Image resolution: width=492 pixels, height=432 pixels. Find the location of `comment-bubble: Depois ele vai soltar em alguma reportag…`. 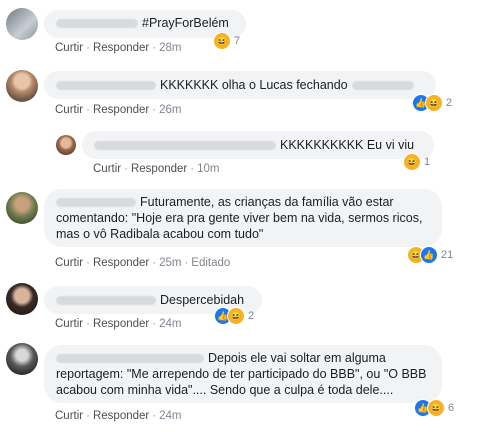

comment-bubble: Depois ele vai soltar em alguma reportag… is located at coordinates (243, 374).